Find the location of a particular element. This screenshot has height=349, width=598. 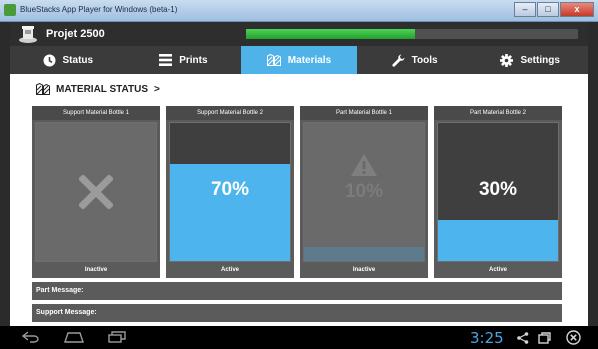

bottle-level-label: 10% is located at coordinates (364, 191).